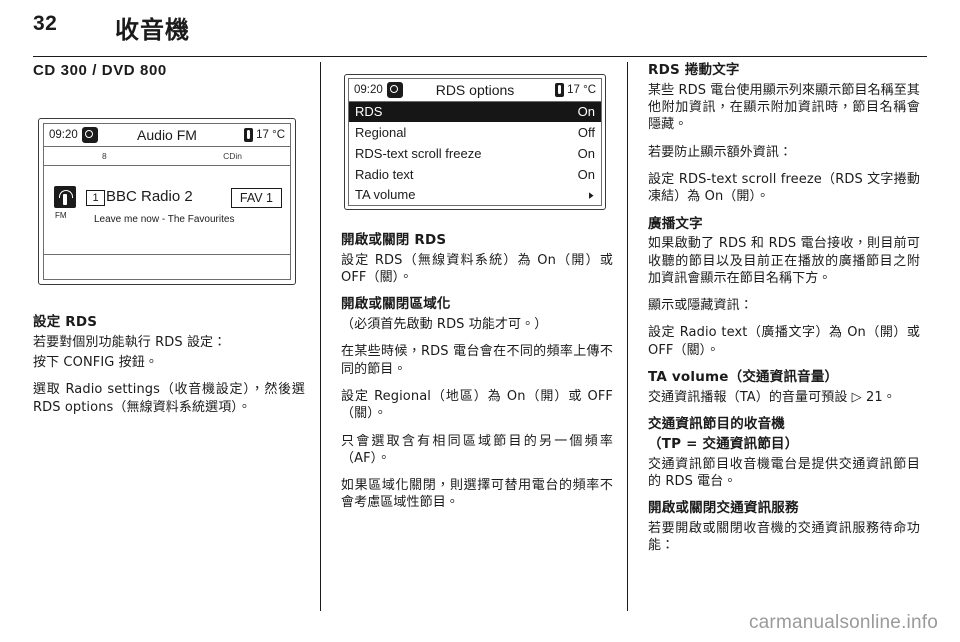 The width and height of the screenshot is (960, 642). I want to click on list-item-rds: RDS On, so click(475, 112).